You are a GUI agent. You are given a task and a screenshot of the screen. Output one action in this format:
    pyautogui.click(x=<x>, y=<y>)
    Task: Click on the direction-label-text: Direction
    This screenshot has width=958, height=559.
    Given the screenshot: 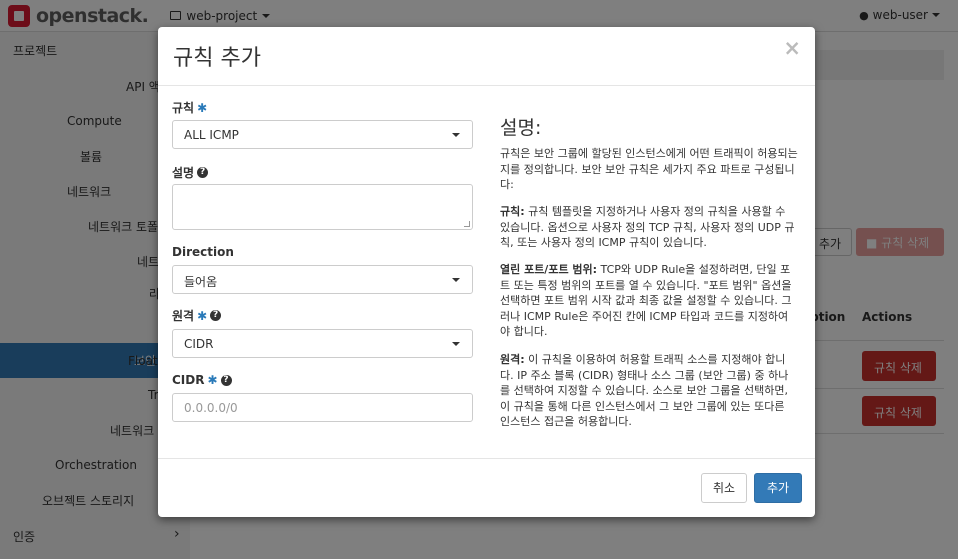 What is the action you would take?
    pyautogui.click(x=203, y=252)
    